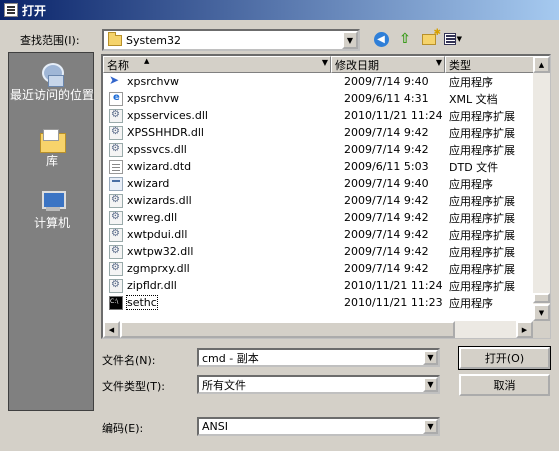  What do you see at coordinates (134, 386) in the screenshot?
I see `filetype-label: 文件类型(T):` at bounding box center [134, 386].